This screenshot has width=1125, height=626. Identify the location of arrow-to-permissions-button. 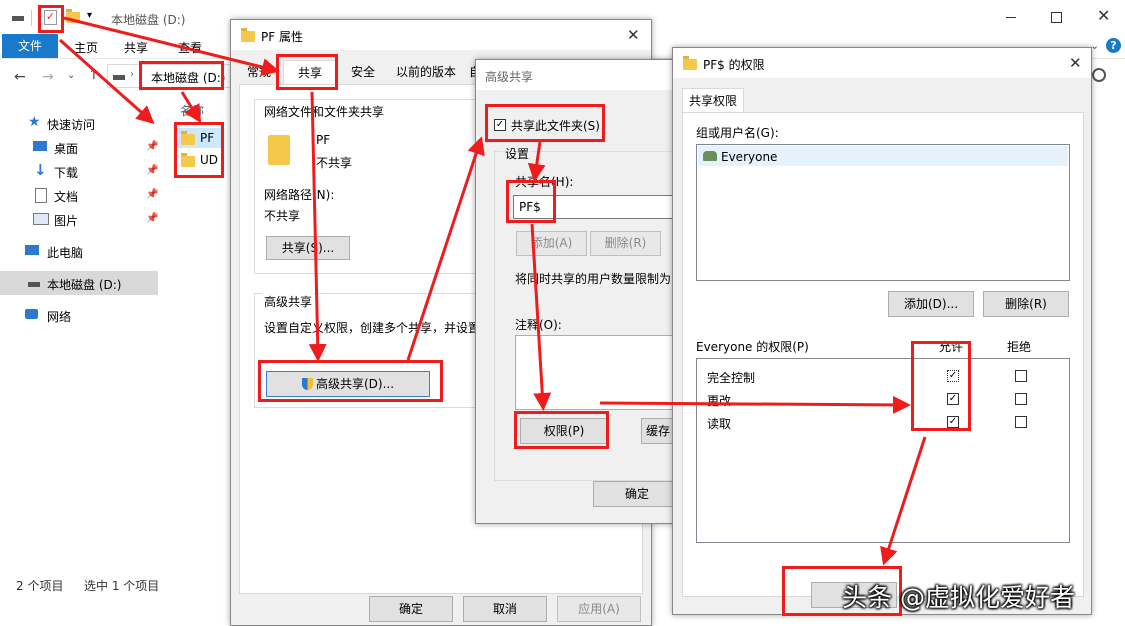
(541, 317).